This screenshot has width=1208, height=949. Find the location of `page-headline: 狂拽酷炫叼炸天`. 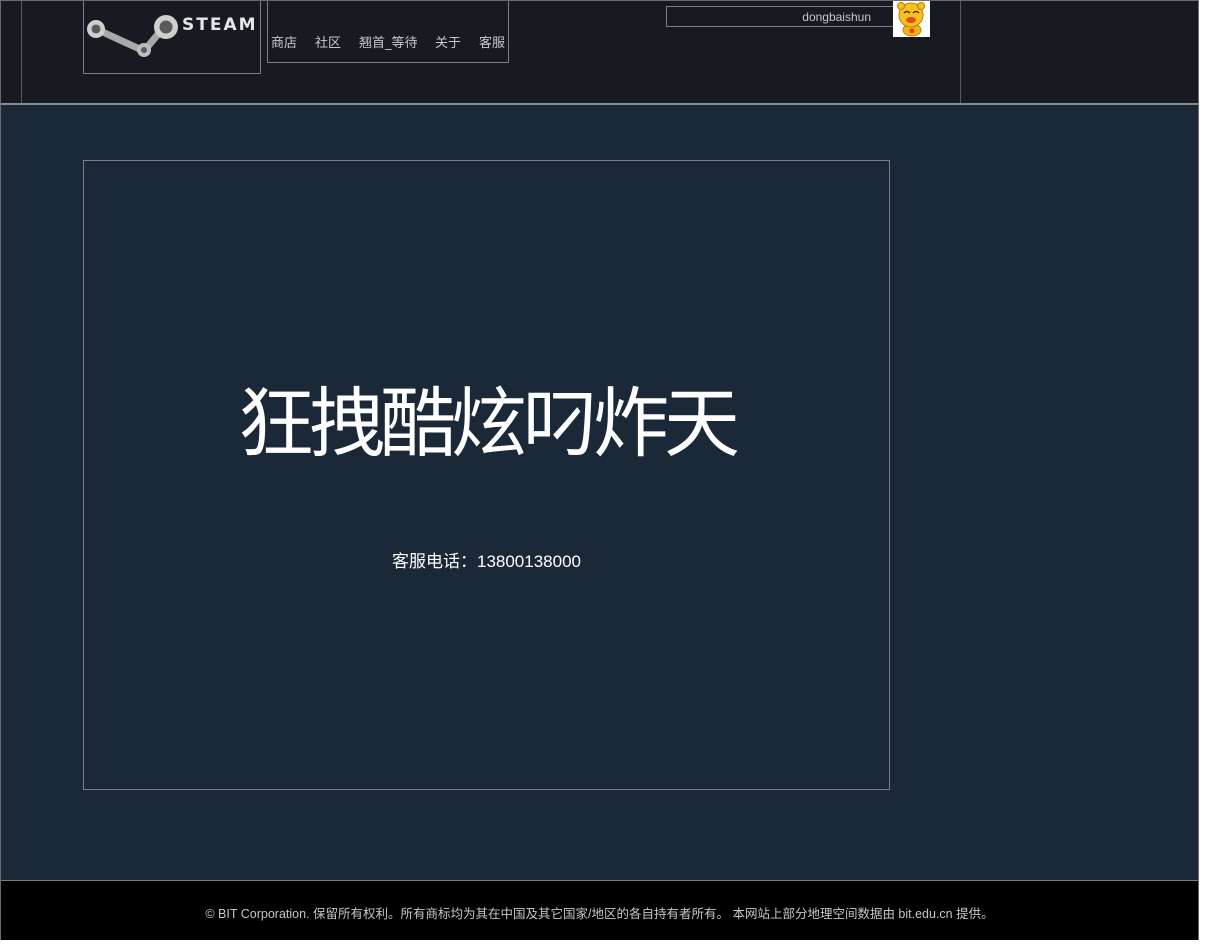

page-headline: 狂拽酷炫叼炸天 is located at coordinates (489, 423).